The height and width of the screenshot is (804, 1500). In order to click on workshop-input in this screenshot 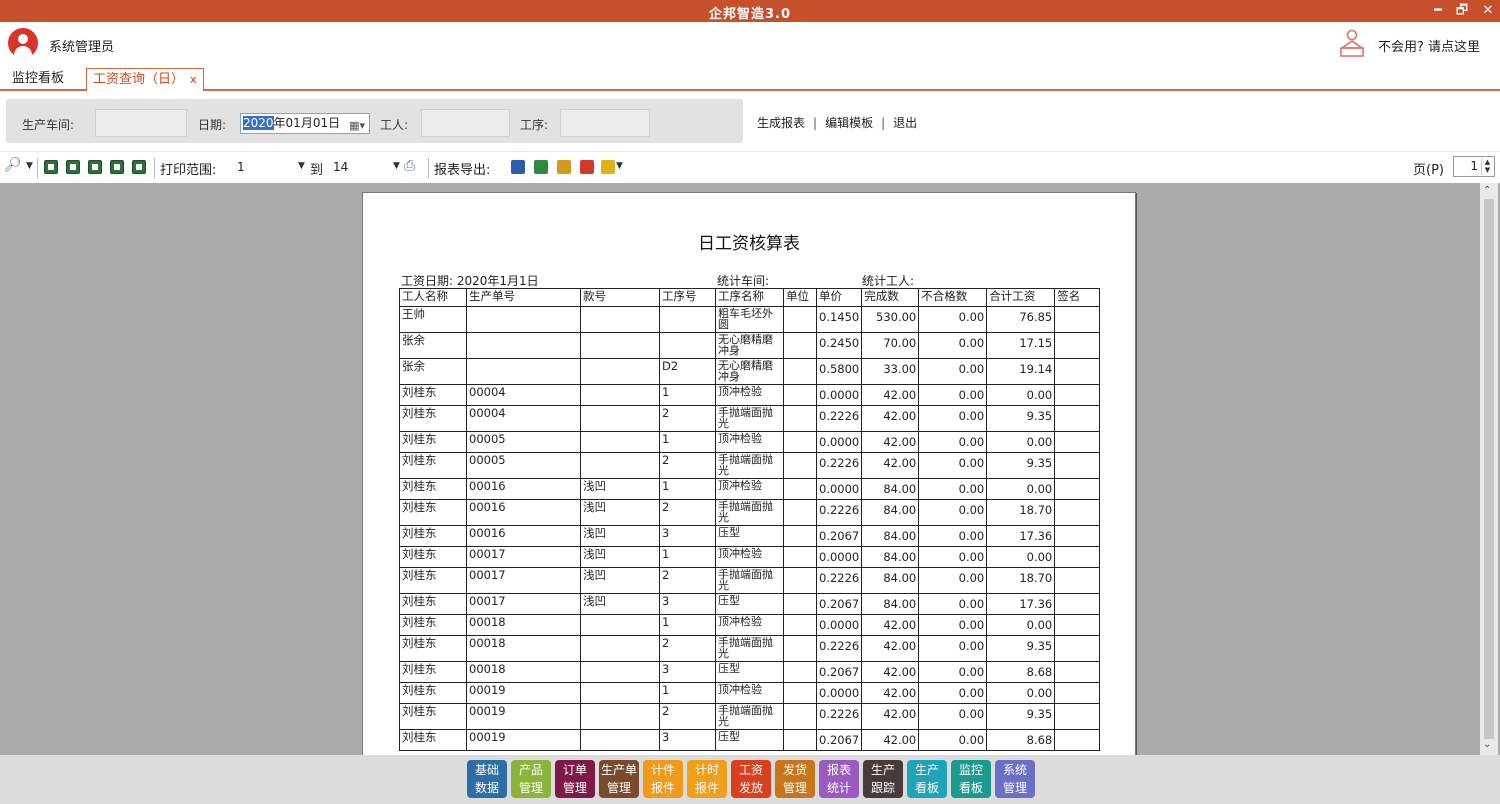, I will do `click(141, 123)`.